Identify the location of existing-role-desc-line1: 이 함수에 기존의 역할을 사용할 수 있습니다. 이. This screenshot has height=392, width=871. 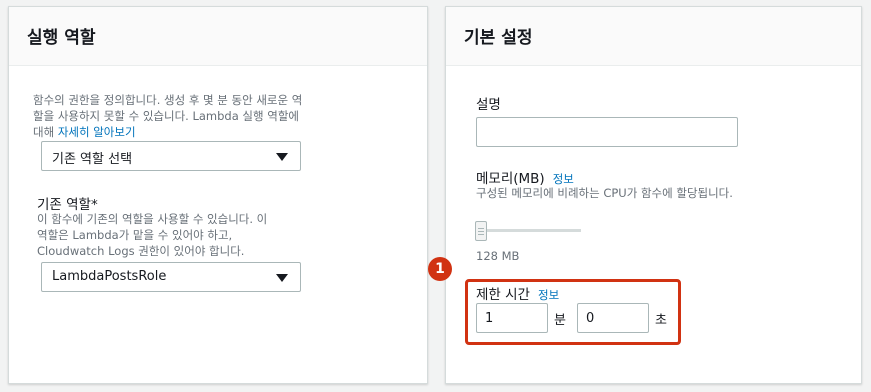
(152, 219).